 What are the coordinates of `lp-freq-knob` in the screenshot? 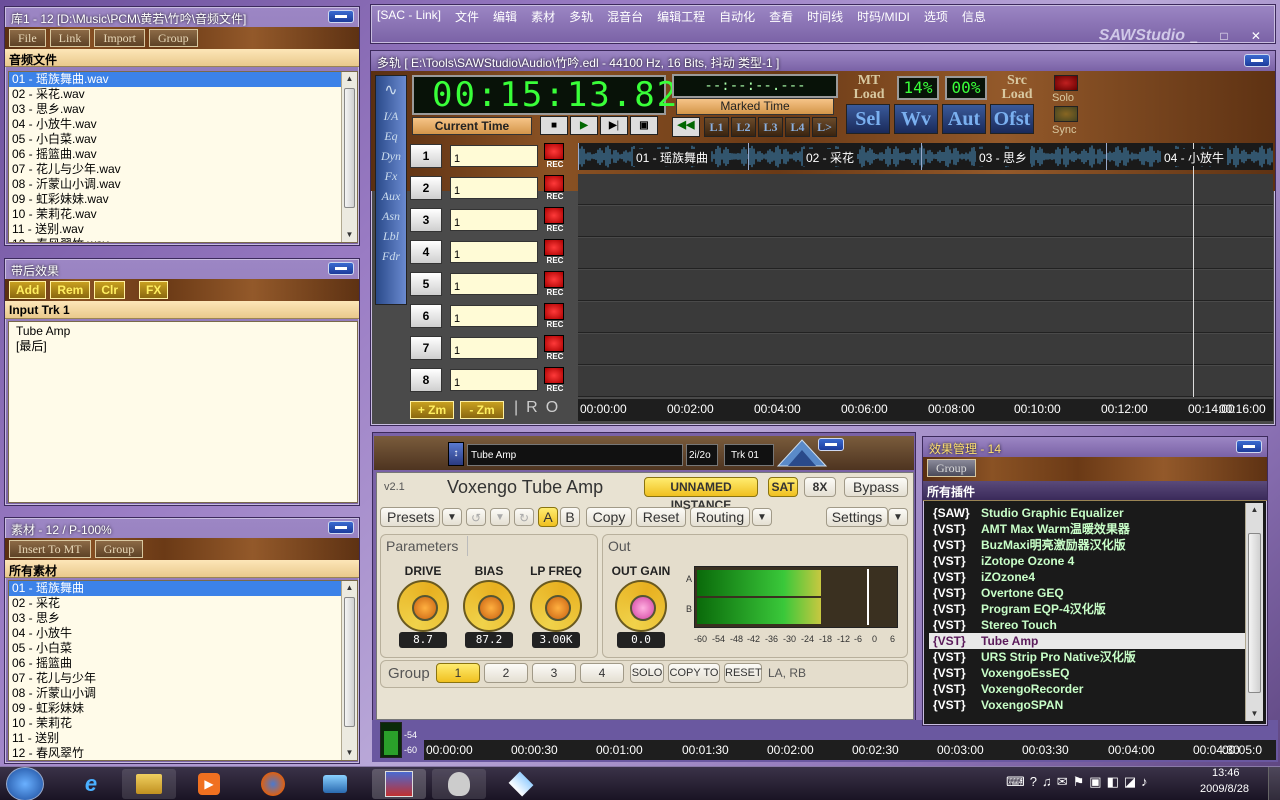 It's located at (556, 606).